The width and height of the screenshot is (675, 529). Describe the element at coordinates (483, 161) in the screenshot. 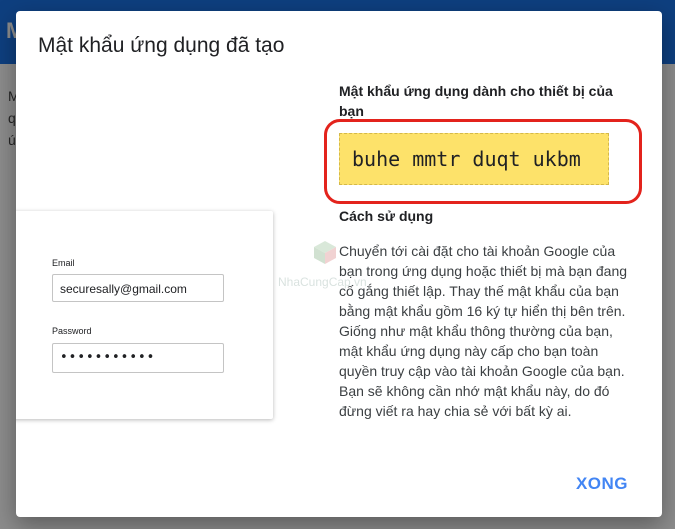

I see `highlight-annotation` at that location.